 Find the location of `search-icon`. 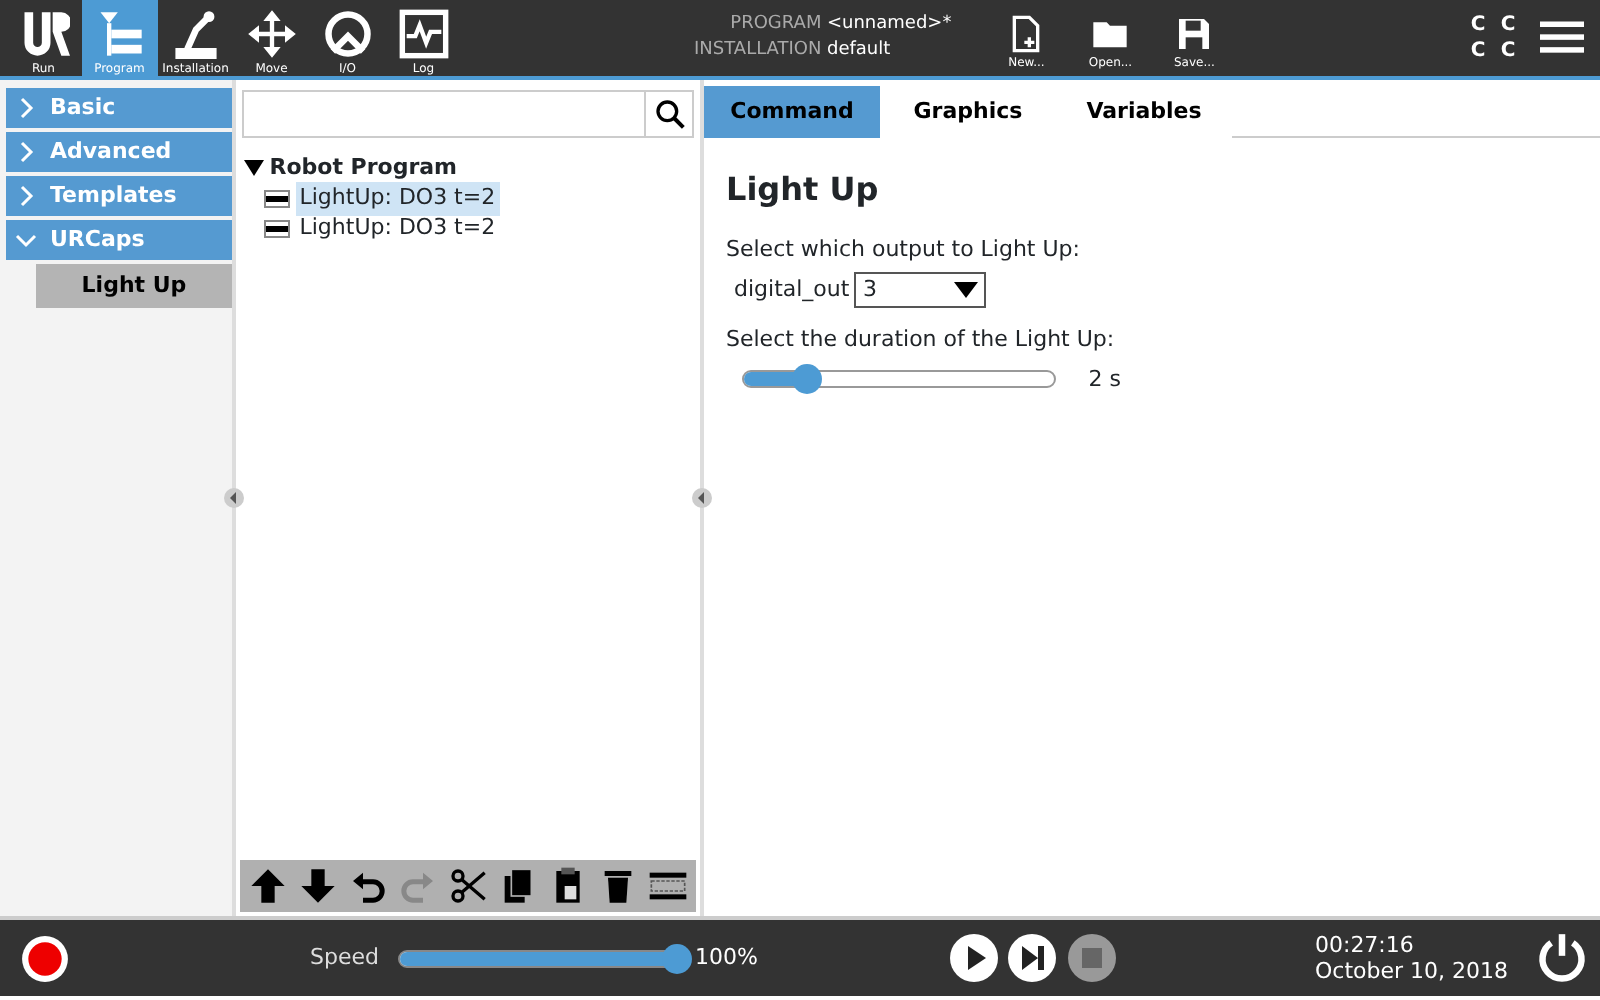

search-icon is located at coordinates (669, 113).